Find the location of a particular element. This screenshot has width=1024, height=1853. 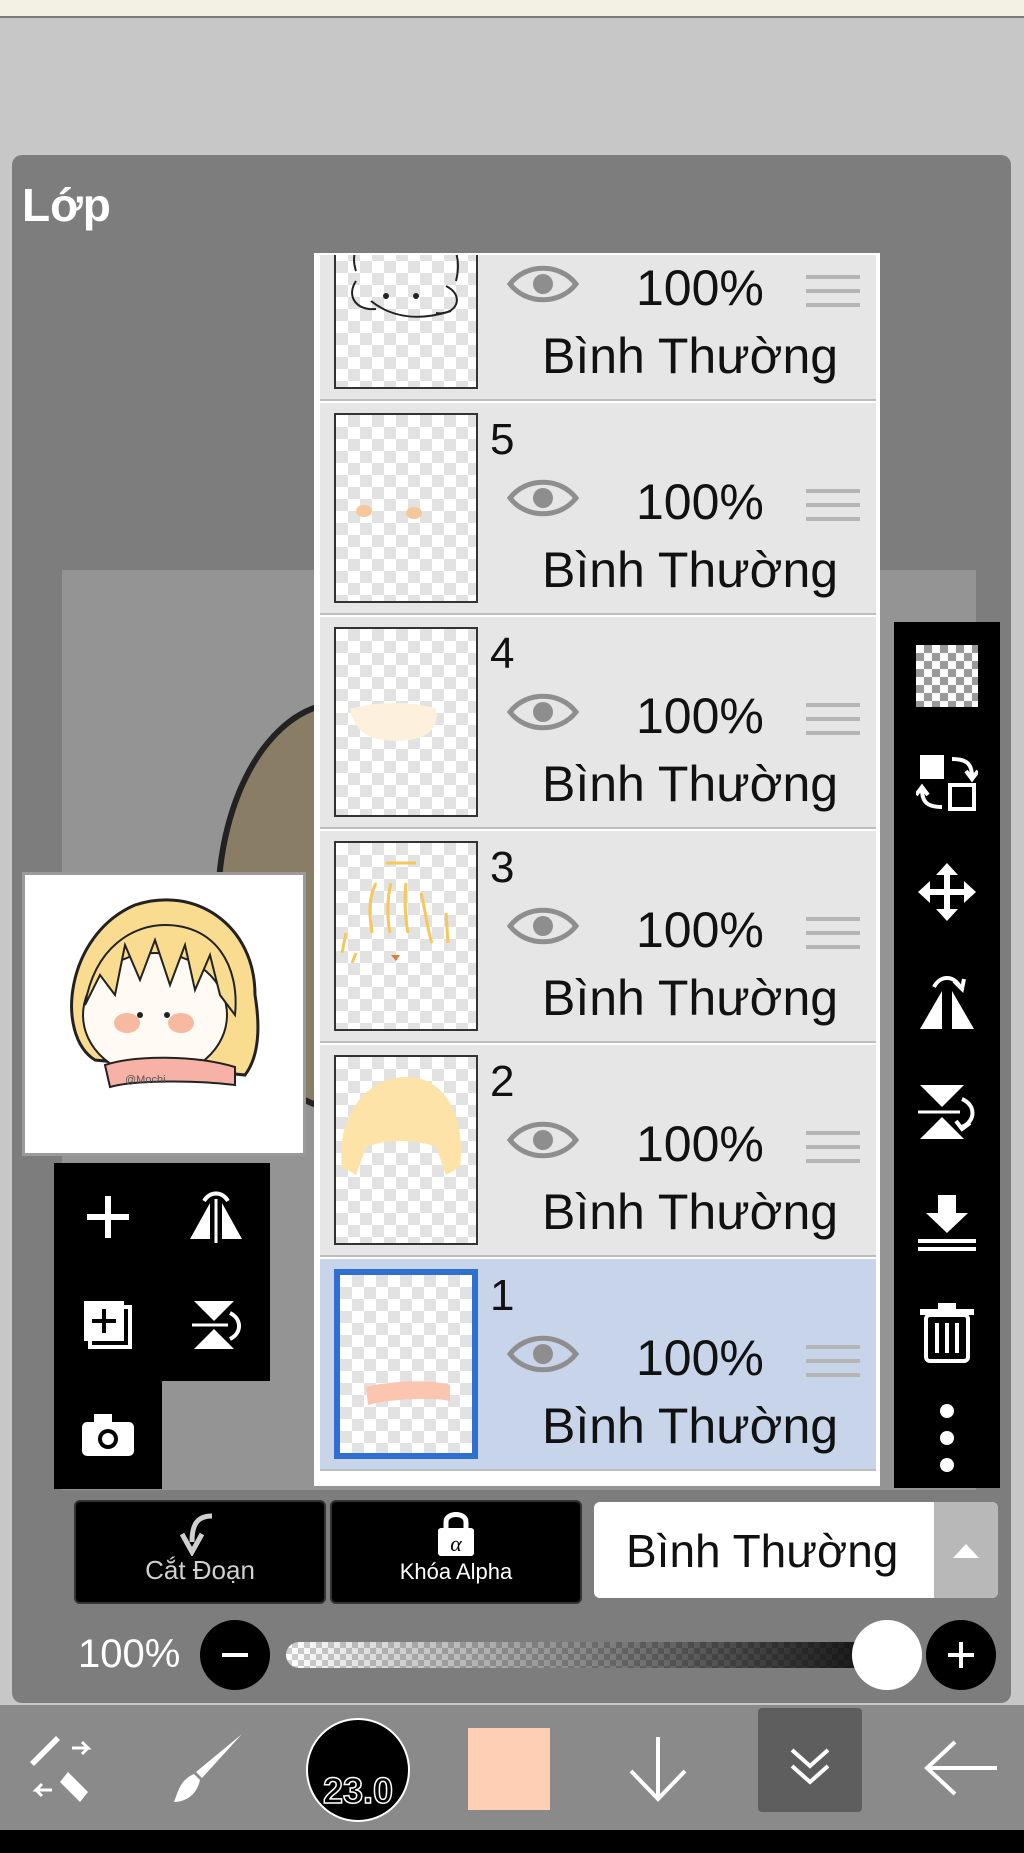

right-toolbox is located at coordinates (947, 1055).